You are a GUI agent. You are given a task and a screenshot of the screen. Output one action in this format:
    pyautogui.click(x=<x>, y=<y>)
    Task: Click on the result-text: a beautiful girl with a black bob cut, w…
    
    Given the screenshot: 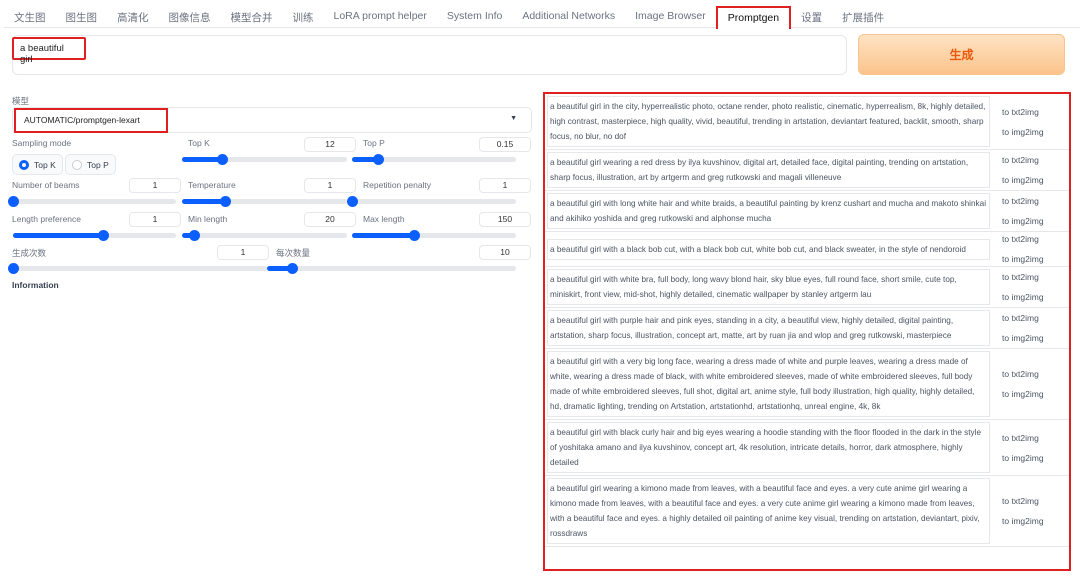 What is the action you would take?
    pyautogui.click(x=768, y=249)
    